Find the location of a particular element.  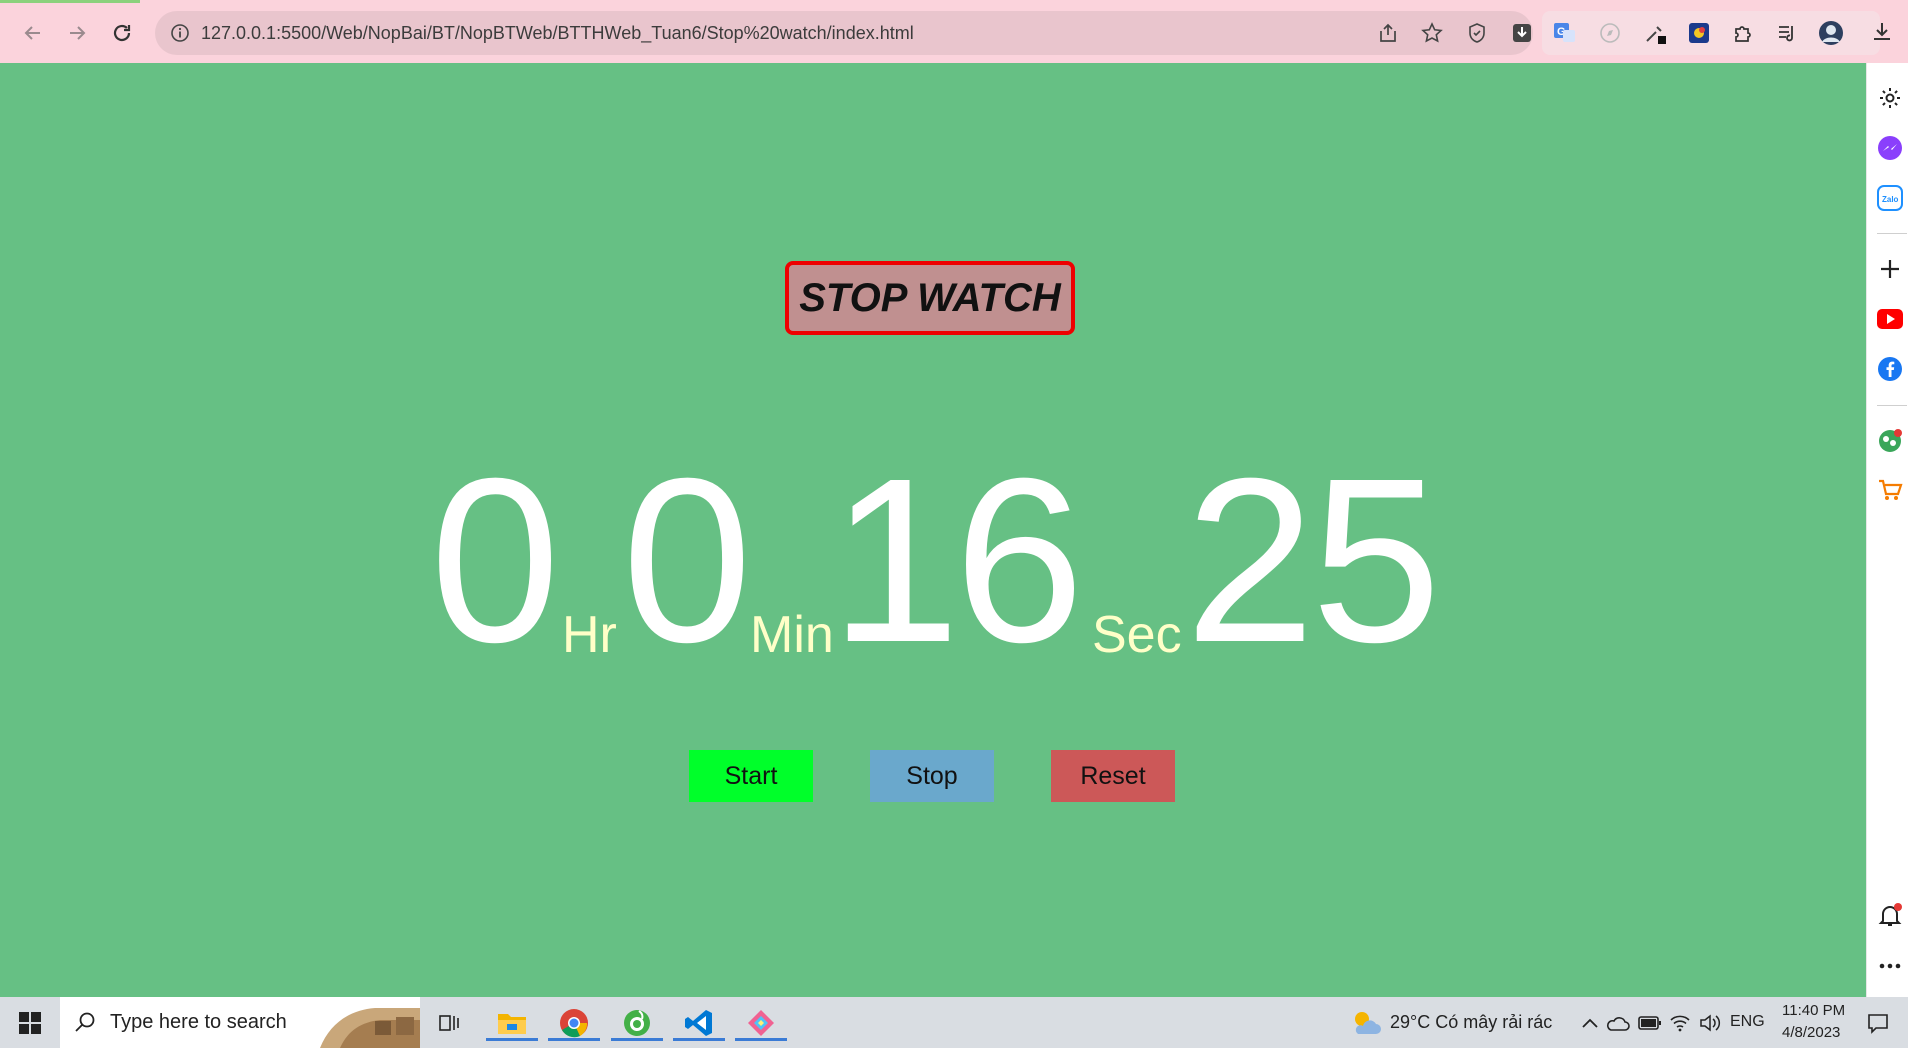

taskbar-search-box: Type here to search is located at coordinates (240, 1022).